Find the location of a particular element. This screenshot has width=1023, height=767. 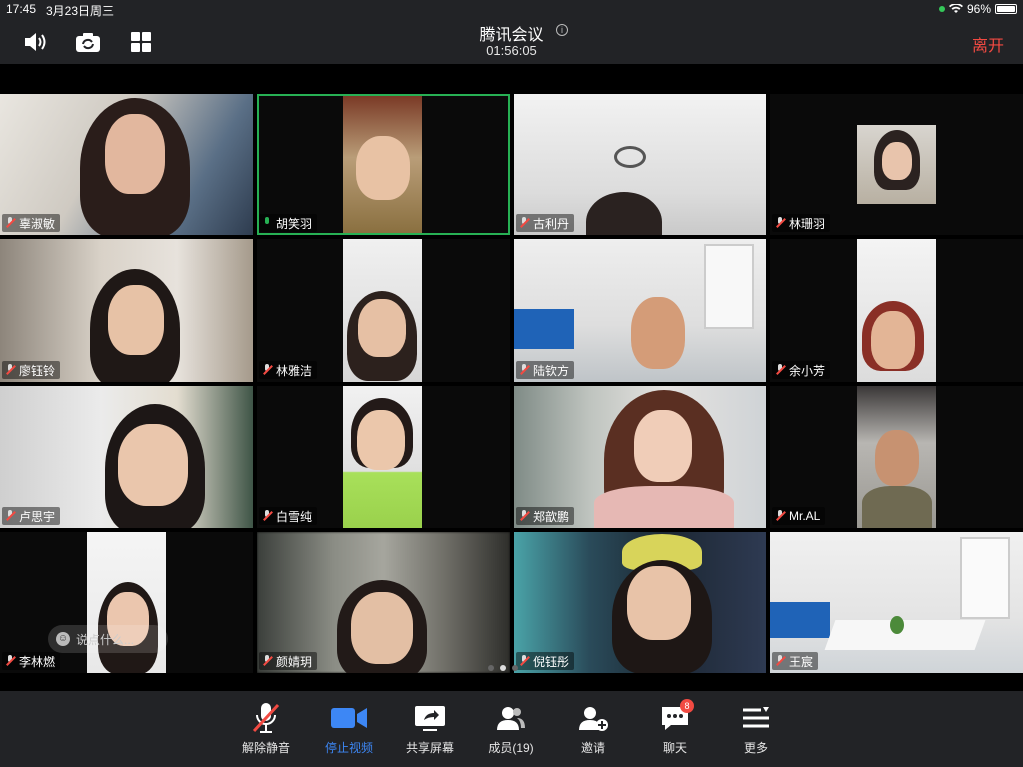

video-tile: 辜淑敏 is located at coordinates (126, 164).